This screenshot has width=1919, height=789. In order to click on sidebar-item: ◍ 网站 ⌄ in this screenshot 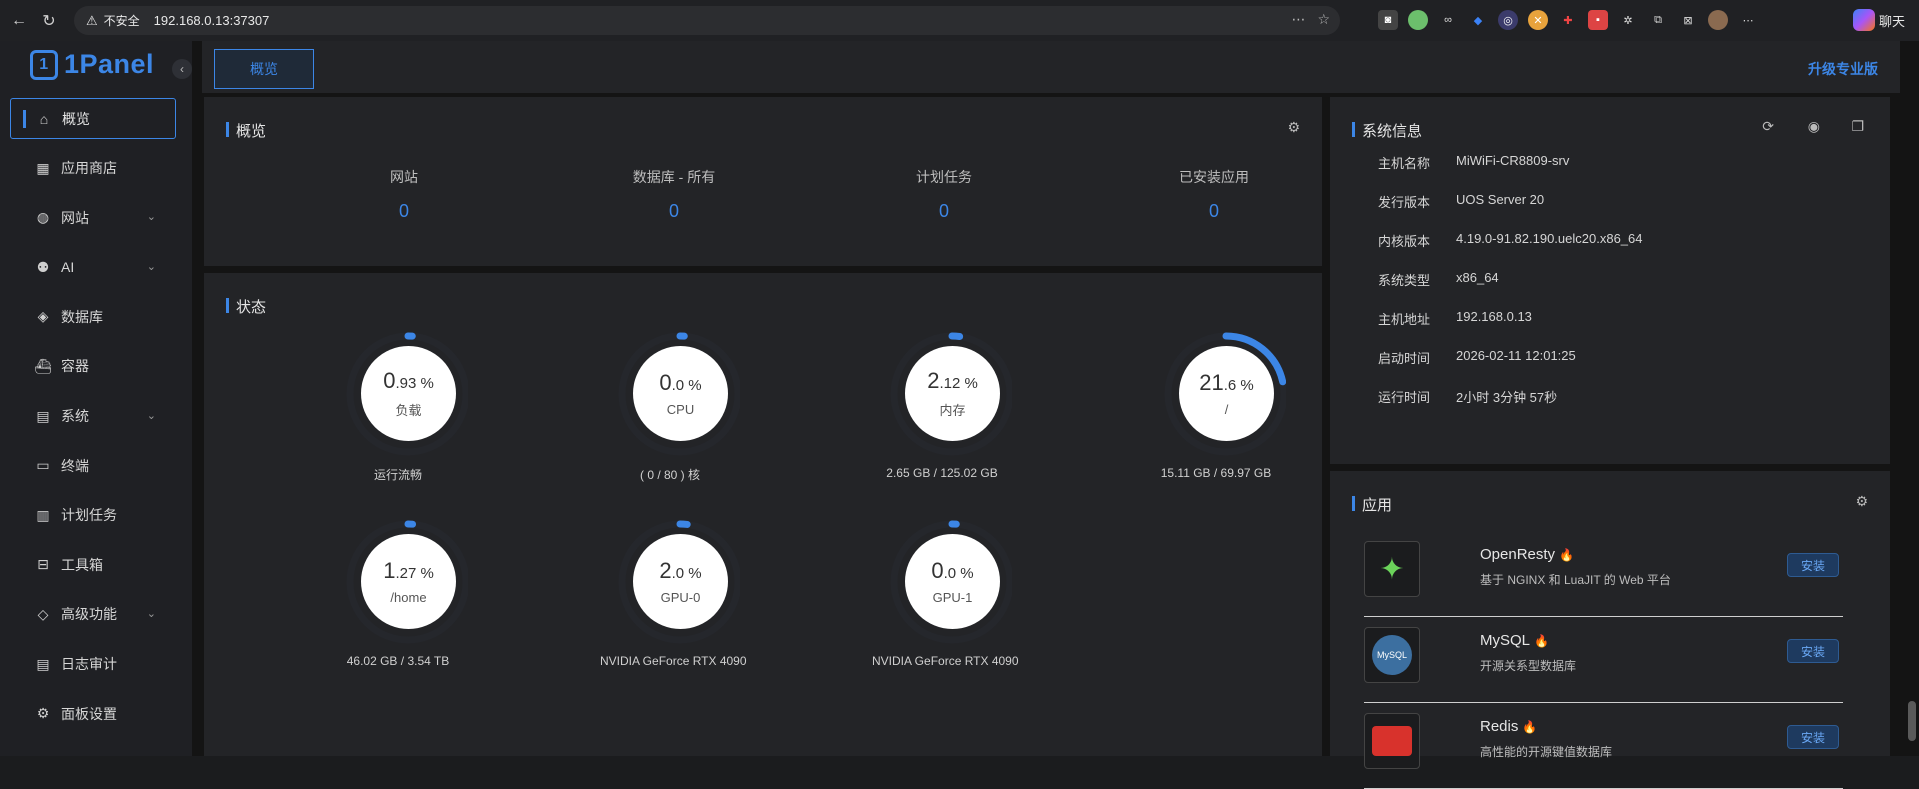, I will do `click(93, 217)`.